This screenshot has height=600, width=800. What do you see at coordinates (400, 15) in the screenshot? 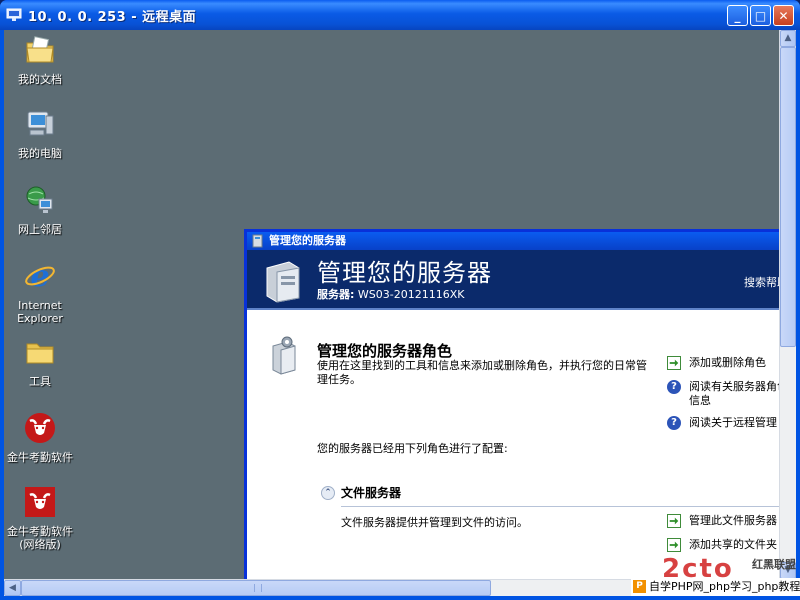
I see `title-bar: 10. 0. 0. 253 - 远程桌面 _ □ ✕` at bounding box center [400, 15].